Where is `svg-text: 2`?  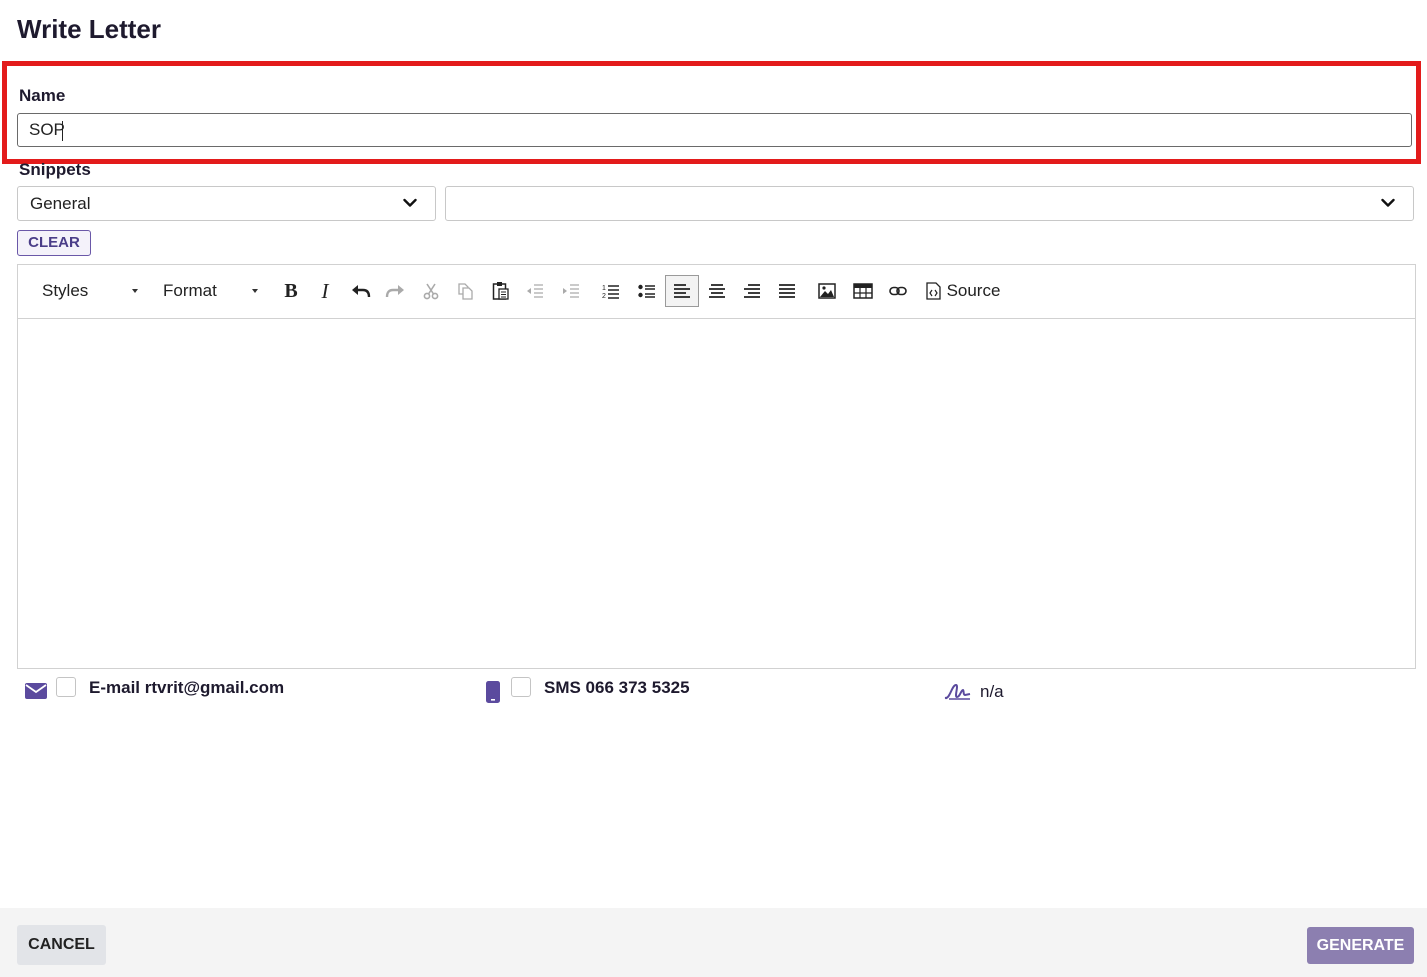
svg-text: 2 is located at coordinates (604, 296).